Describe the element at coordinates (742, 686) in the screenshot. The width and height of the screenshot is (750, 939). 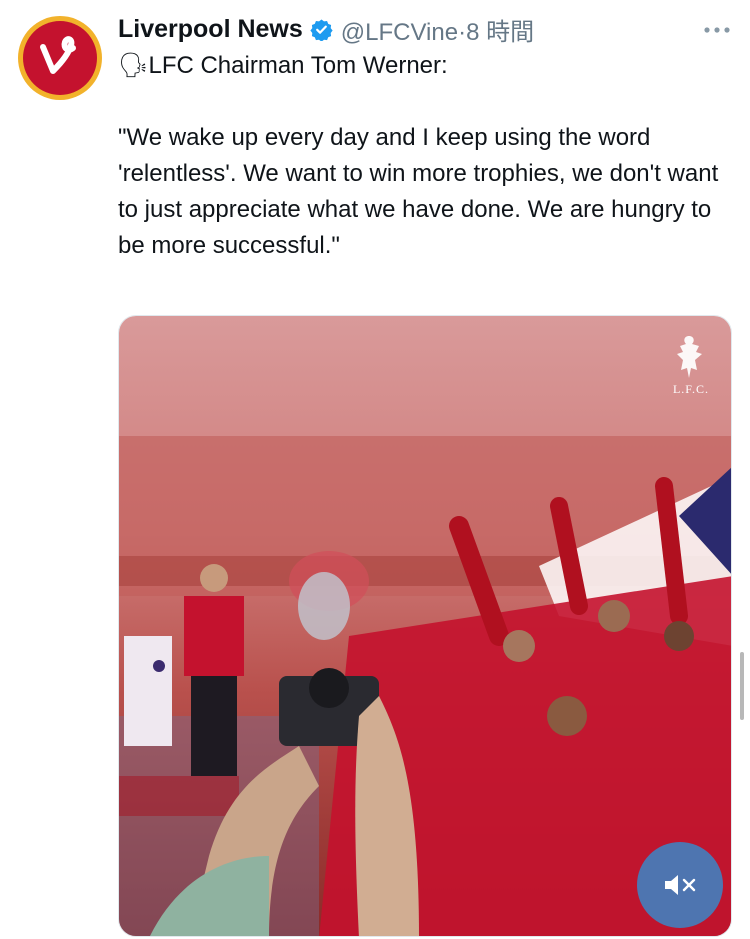
I see `scrollbar` at that location.